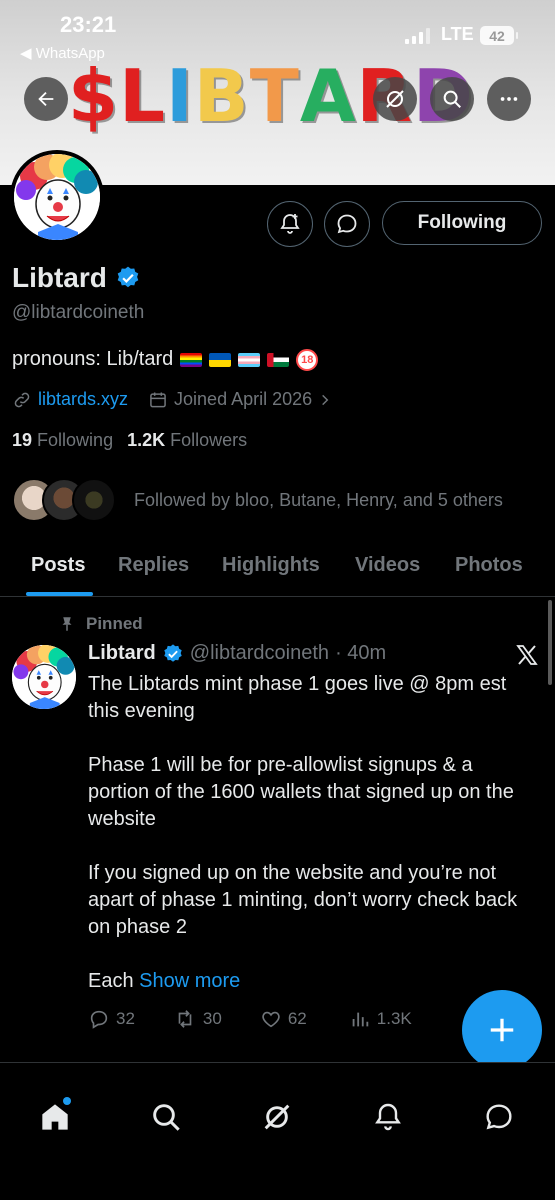 The height and width of the screenshot is (1200, 555). What do you see at coordinates (62, 53) in the screenshot?
I see `back-to-app-link: ◀ WhatsApp` at bounding box center [62, 53].